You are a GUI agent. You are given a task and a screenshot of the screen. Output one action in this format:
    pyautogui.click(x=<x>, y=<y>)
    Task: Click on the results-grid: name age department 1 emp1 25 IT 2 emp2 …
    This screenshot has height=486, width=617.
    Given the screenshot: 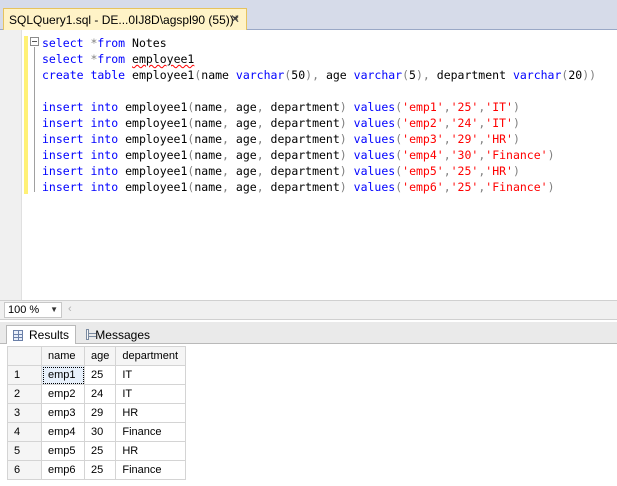 What is the action you would take?
    pyautogui.click(x=97, y=413)
    